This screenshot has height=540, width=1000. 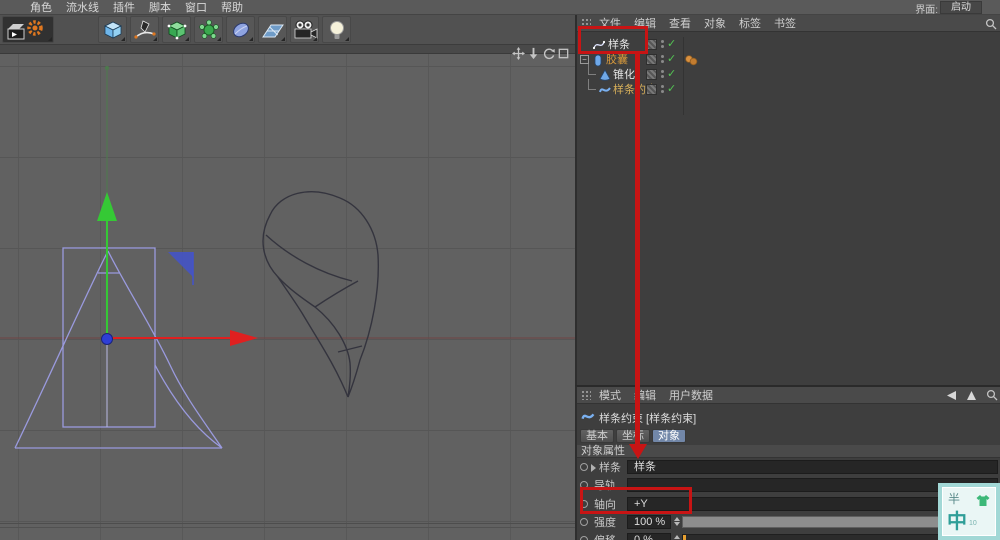 I want to click on camera-object-button, so click(x=304, y=29).